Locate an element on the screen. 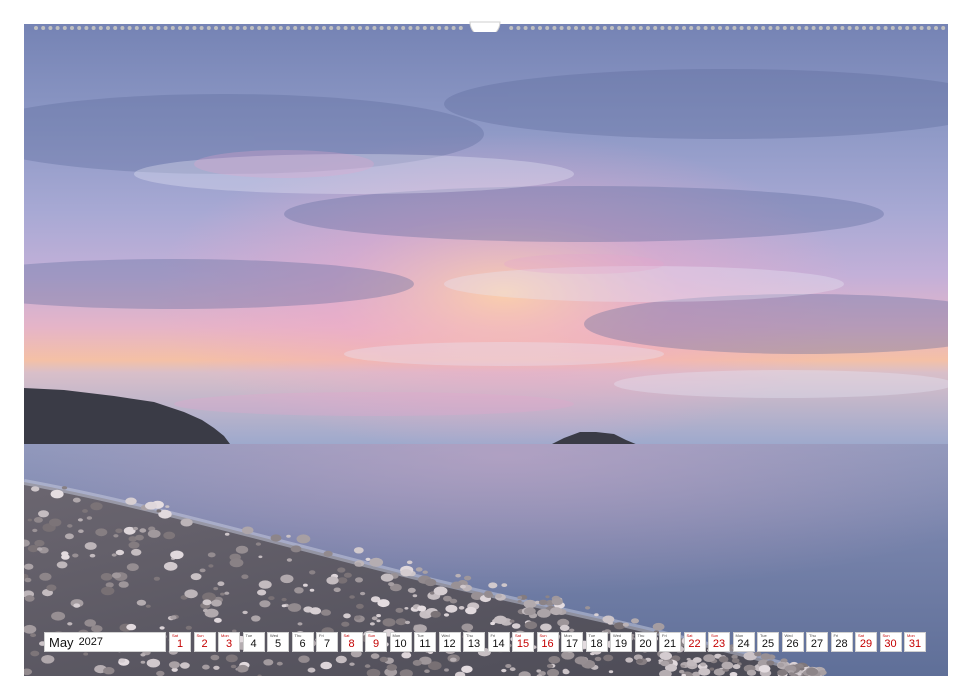 The width and height of the screenshot is (971, 700). day-number: 5 is located at coordinates (278, 644).